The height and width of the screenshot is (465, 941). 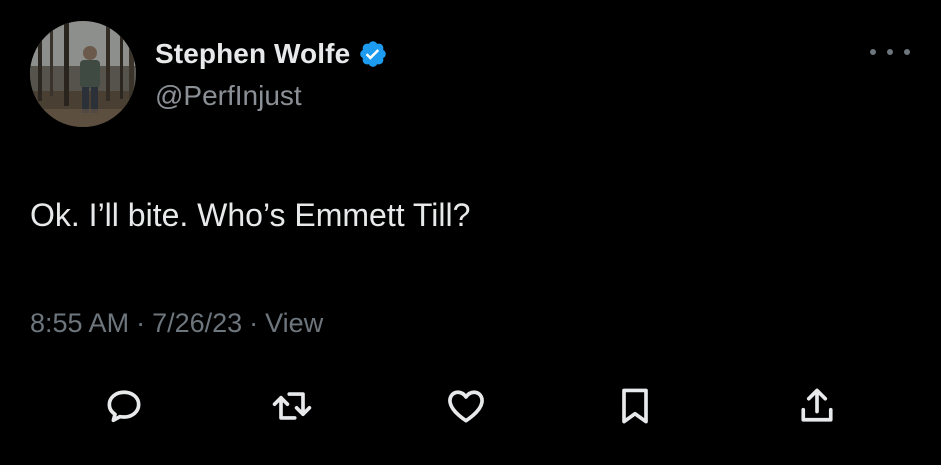 I want to click on reply-button, so click(x=124, y=406).